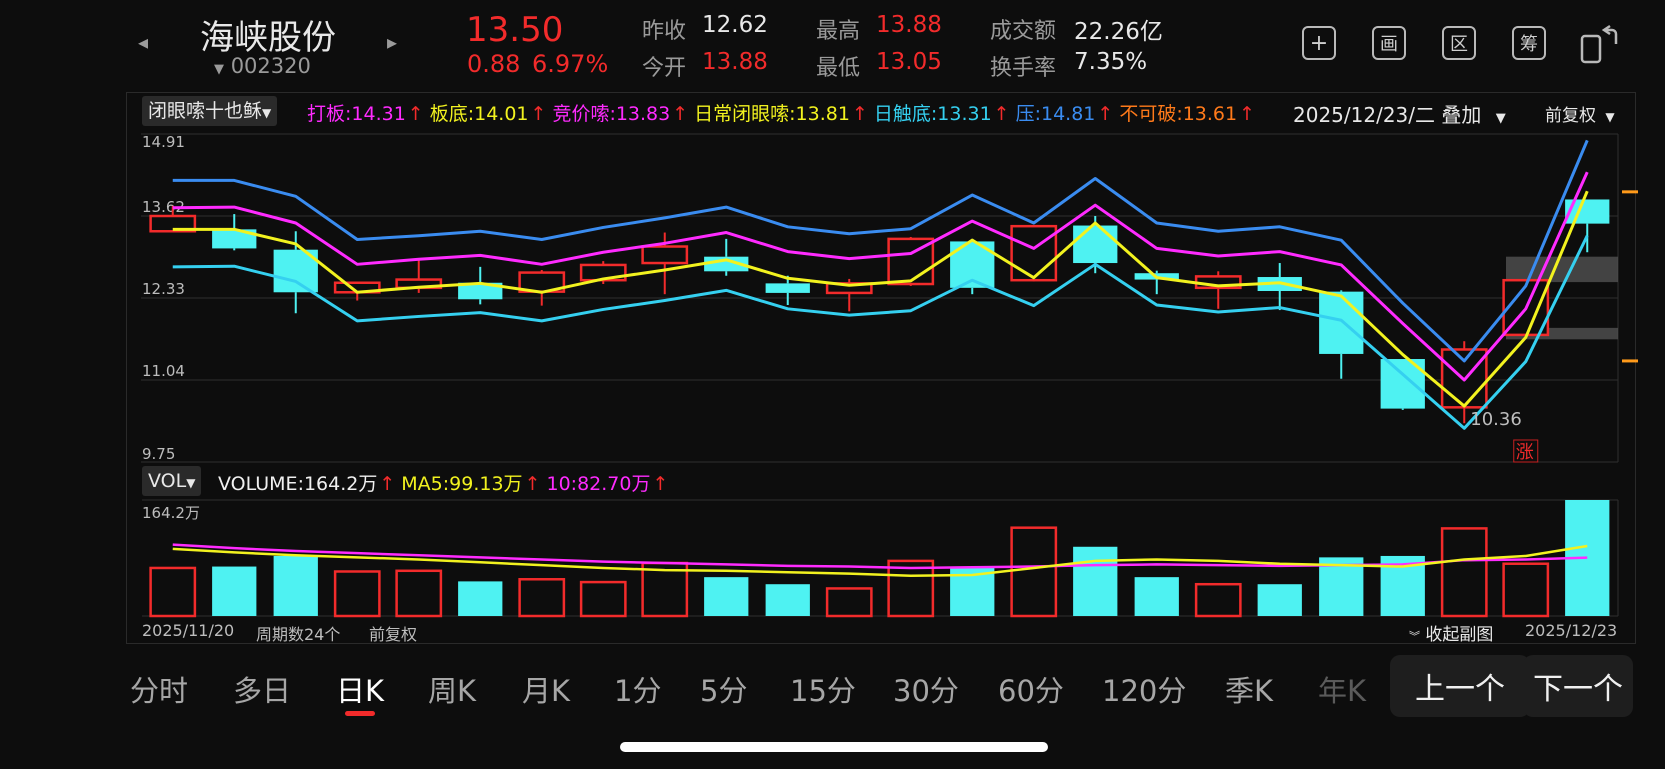 The height and width of the screenshot is (769, 1665). What do you see at coordinates (926, 689) in the screenshot?
I see `tab-30min: 30分` at bounding box center [926, 689].